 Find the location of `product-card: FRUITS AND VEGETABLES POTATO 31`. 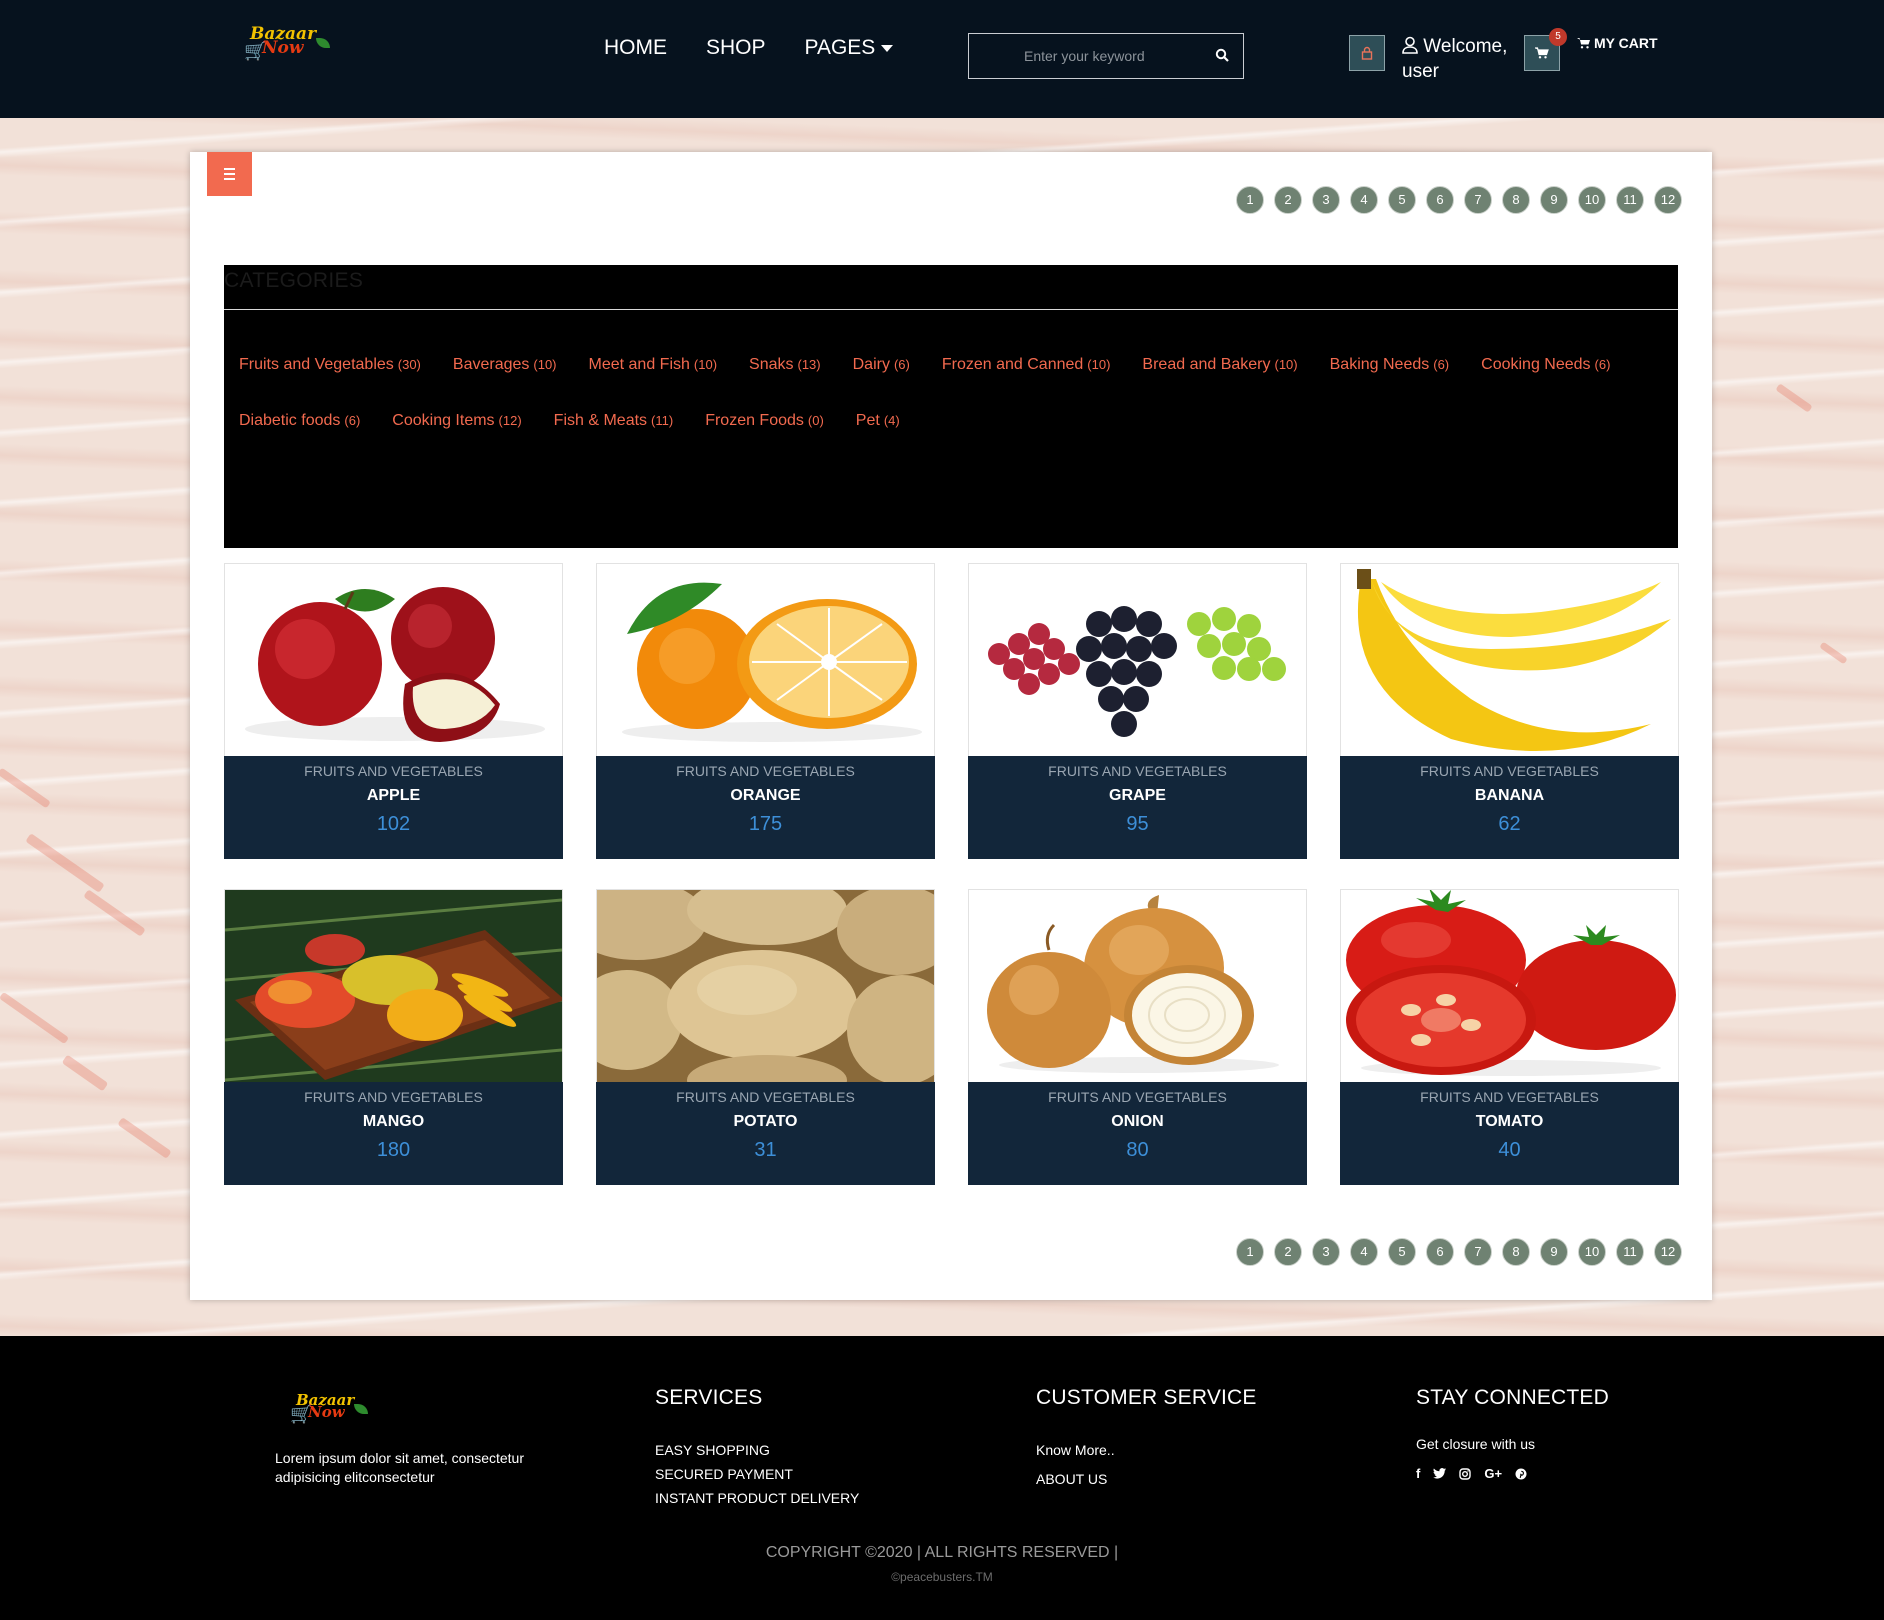

product-card: FRUITS AND VEGETABLES POTATO 31 is located at coordinates (765, 1037).